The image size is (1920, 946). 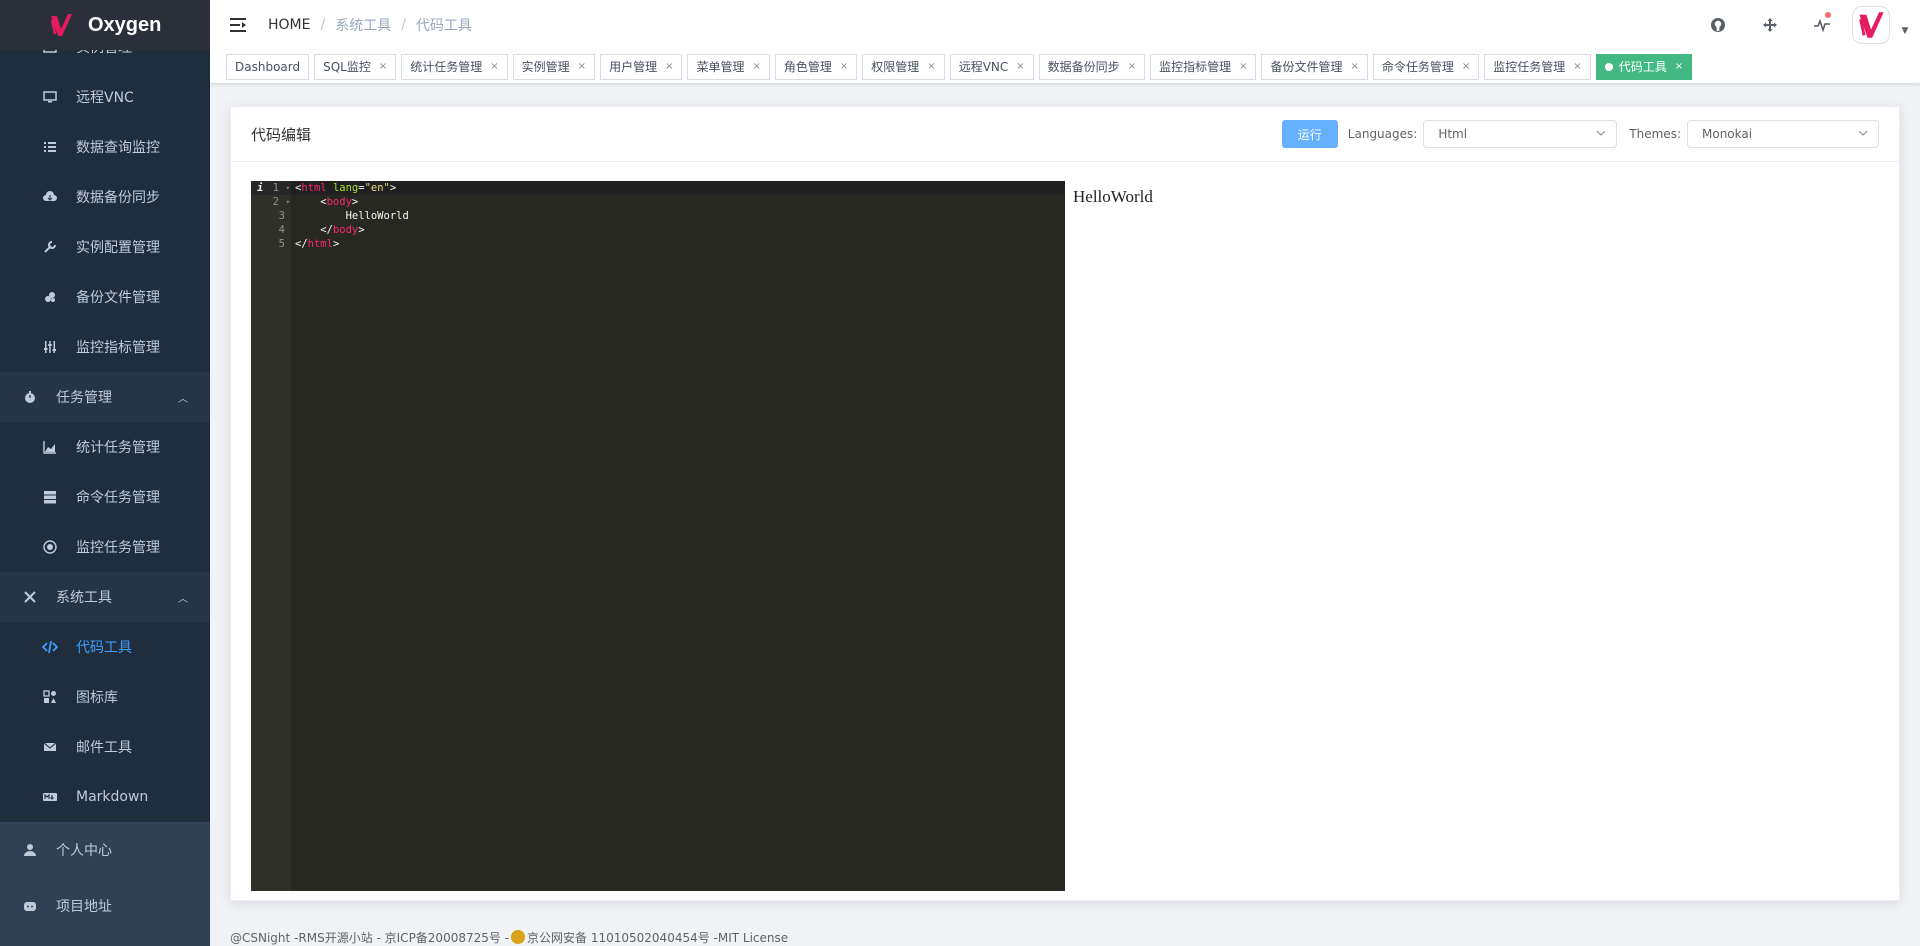 What do you see at coordinates (50, 147) in the screenshot?
I see `list-icon` at bounding box center [50, 147].